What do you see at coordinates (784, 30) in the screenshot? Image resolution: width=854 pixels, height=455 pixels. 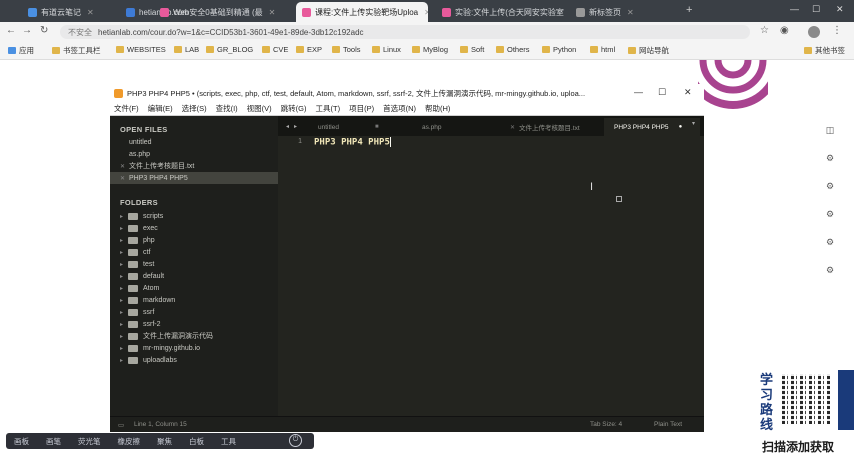 I see `extension-icon: ◉` at bounding box center [784, 30].